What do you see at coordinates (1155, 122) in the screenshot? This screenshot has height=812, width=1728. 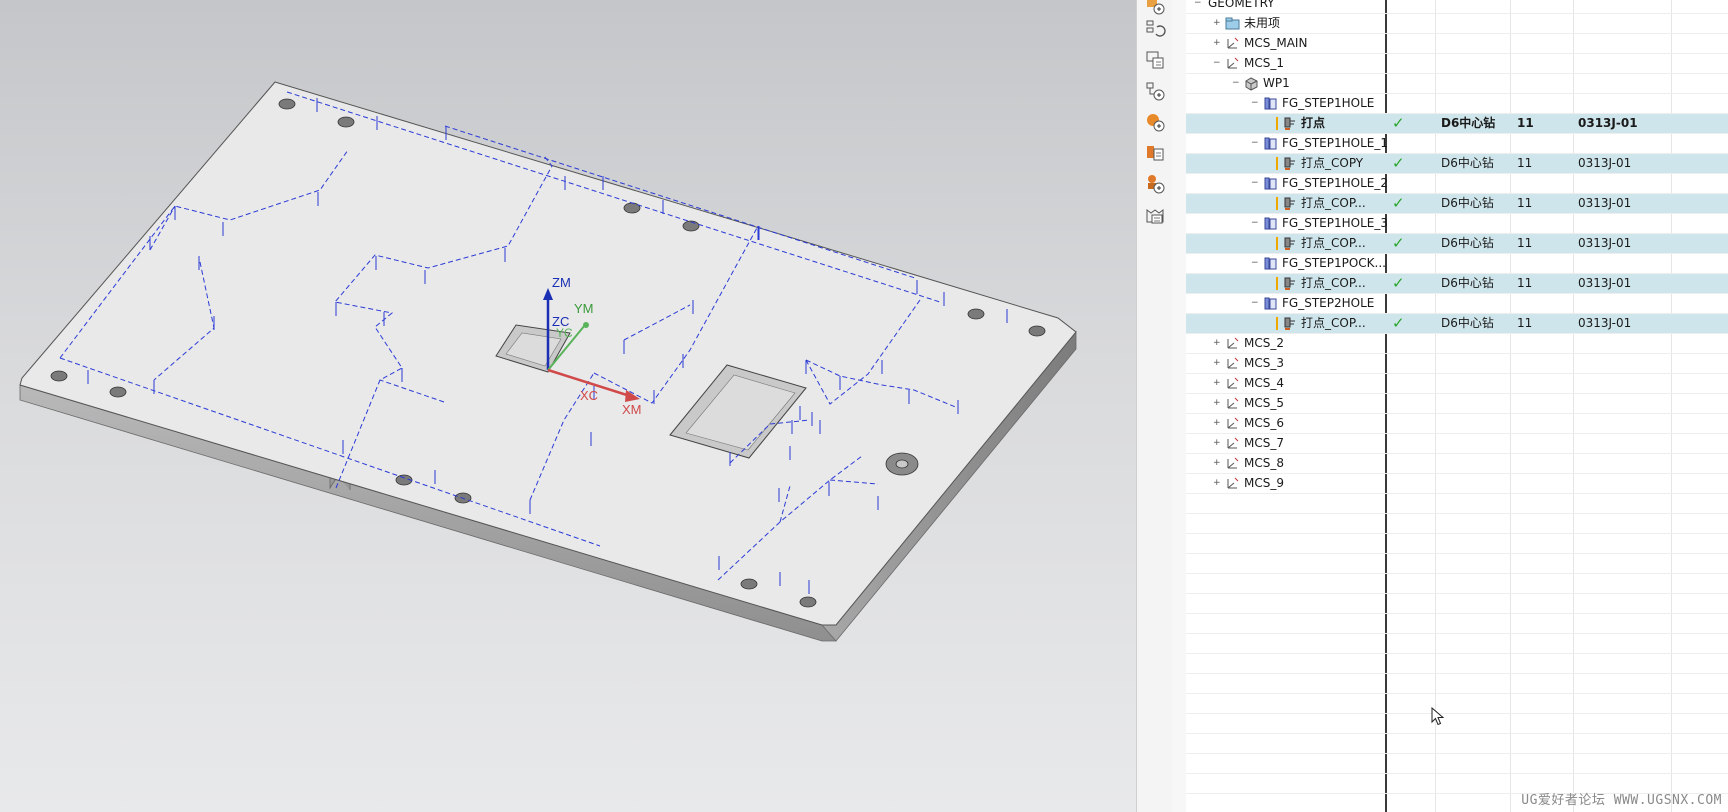 I see `create-tool-icon` at bounding box center [1155, 122].